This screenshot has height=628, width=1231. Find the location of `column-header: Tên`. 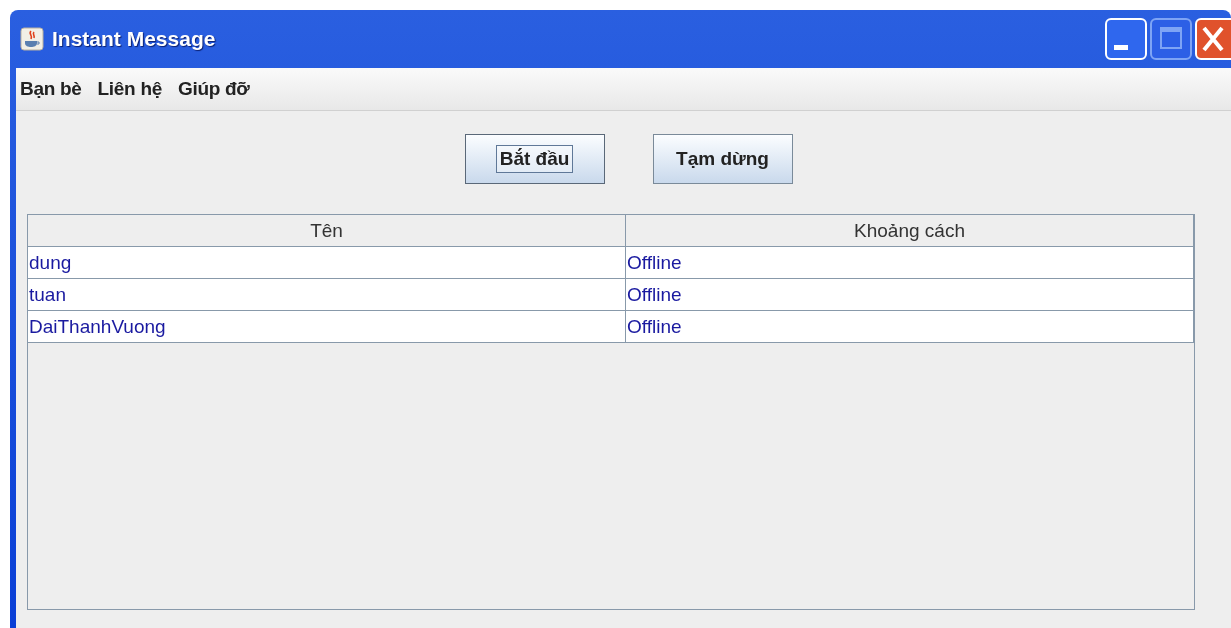

column-header: Tên is located at coordinates (327, 231).